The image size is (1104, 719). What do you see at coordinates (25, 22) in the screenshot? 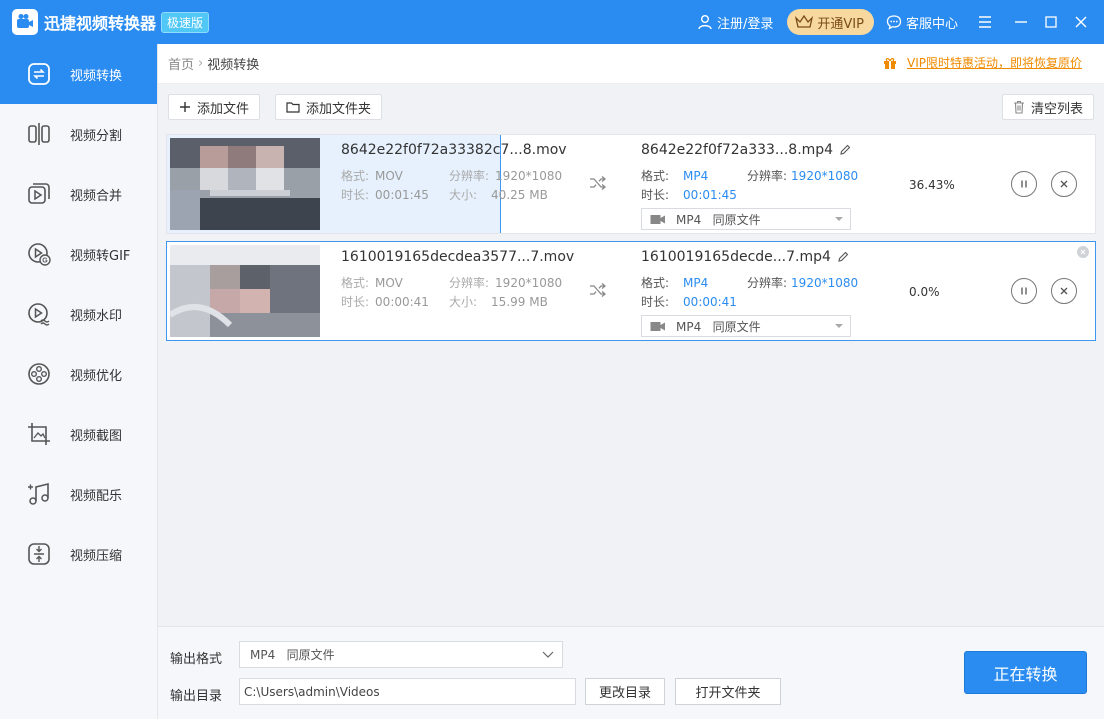
I see `app-logo-icon` at bounding box center [25, 22].